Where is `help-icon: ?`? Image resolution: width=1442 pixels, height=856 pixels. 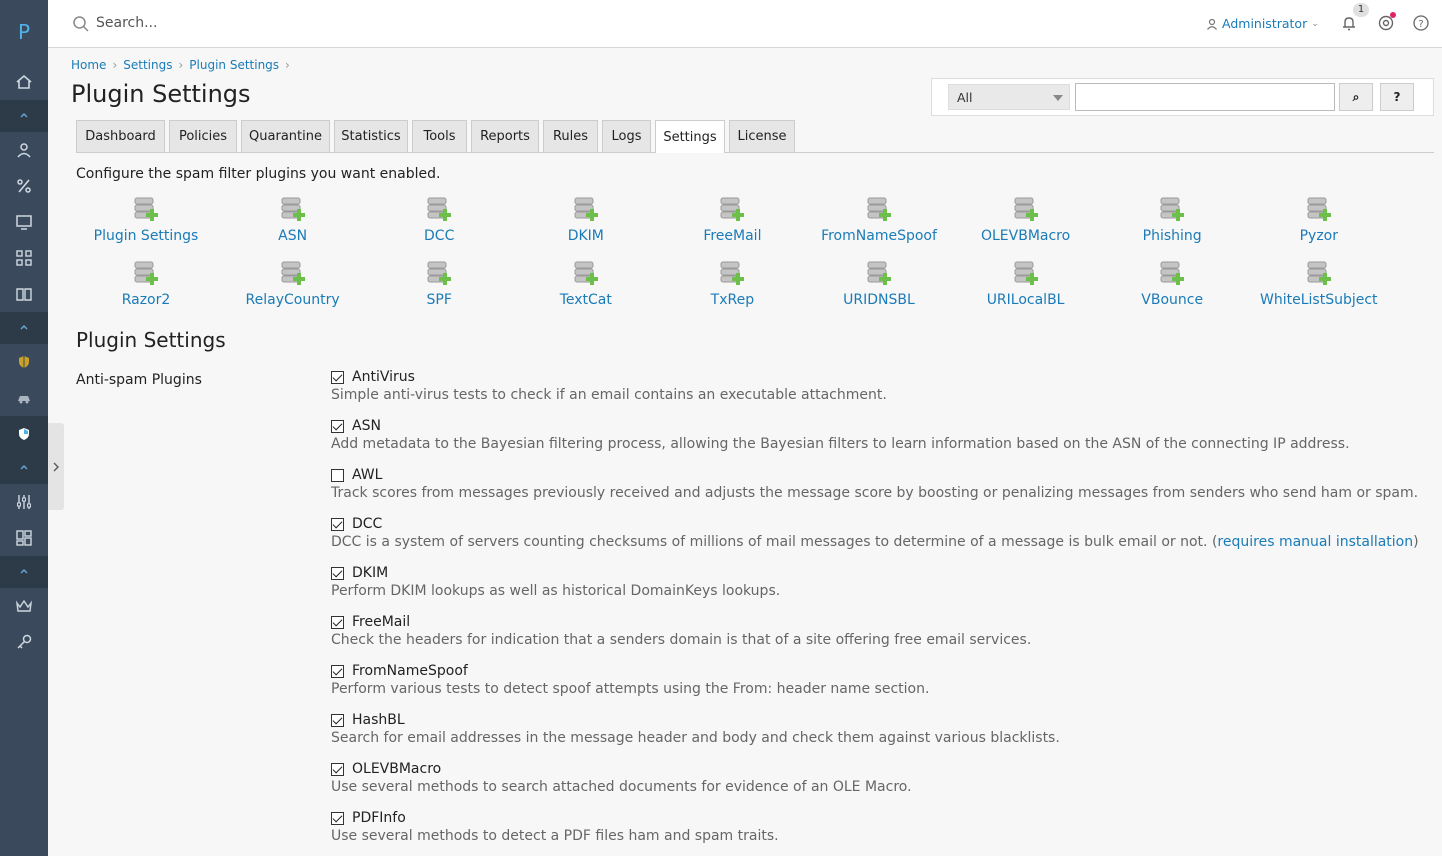
help-icon: ? is located at coordinates (1421, 23).